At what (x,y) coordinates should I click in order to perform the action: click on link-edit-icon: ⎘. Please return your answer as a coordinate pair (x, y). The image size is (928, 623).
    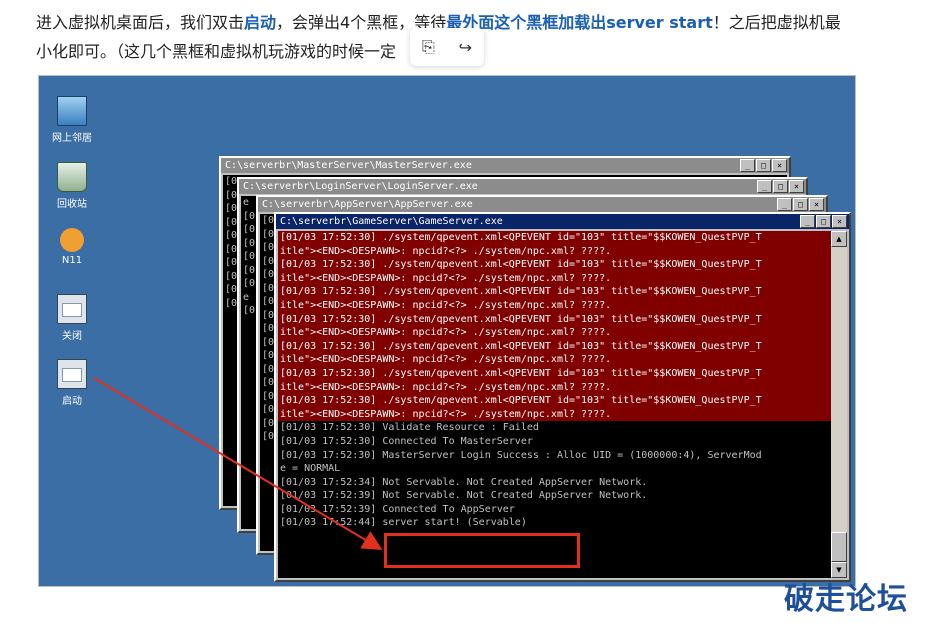
    Looking at the image, I should click on (428, 47).